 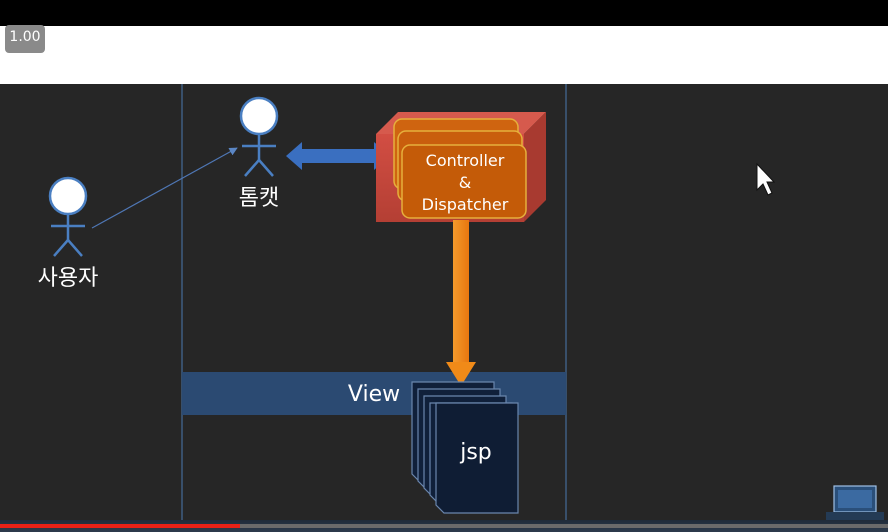 I want to click on forward-arrow, so click(x=461, y=303).